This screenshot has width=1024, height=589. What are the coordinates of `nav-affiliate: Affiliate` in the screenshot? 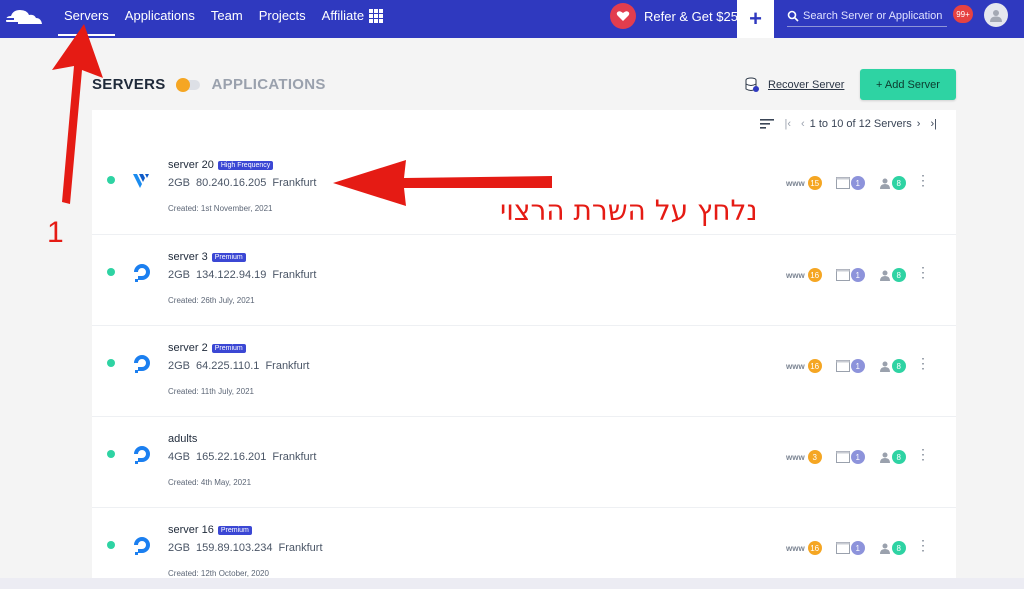 It's located at (343, 19).